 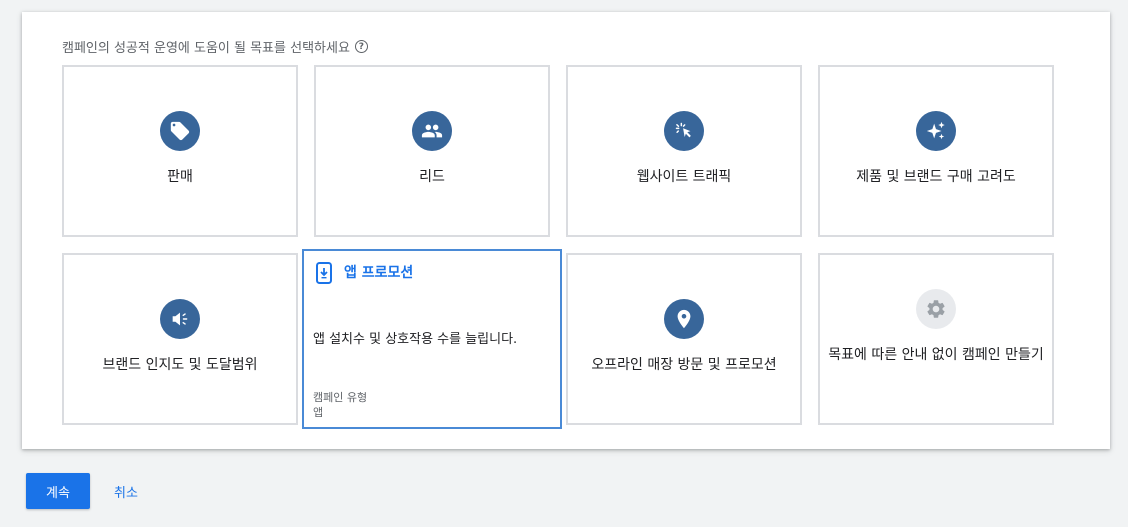 I want to click on help-icon: ?, so click(x=361, y=46).